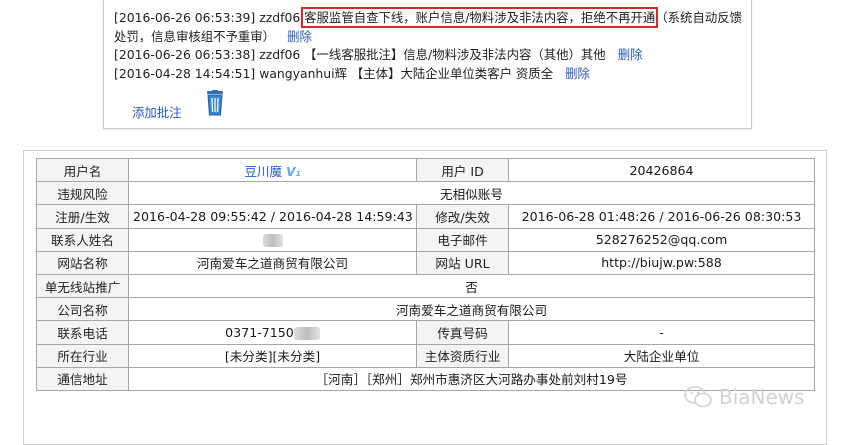 The height and width of the screenshot is (445, 865). Describe the element at coordinates (661, 239) in the screenshot. I see `email-link: 528276252@qq.com` at that location.